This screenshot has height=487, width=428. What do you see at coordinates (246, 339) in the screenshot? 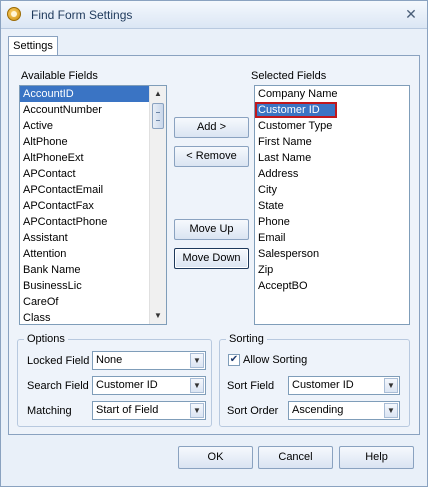
I see `sorting-group-title: Sorting` at bounding box center [246, 339].